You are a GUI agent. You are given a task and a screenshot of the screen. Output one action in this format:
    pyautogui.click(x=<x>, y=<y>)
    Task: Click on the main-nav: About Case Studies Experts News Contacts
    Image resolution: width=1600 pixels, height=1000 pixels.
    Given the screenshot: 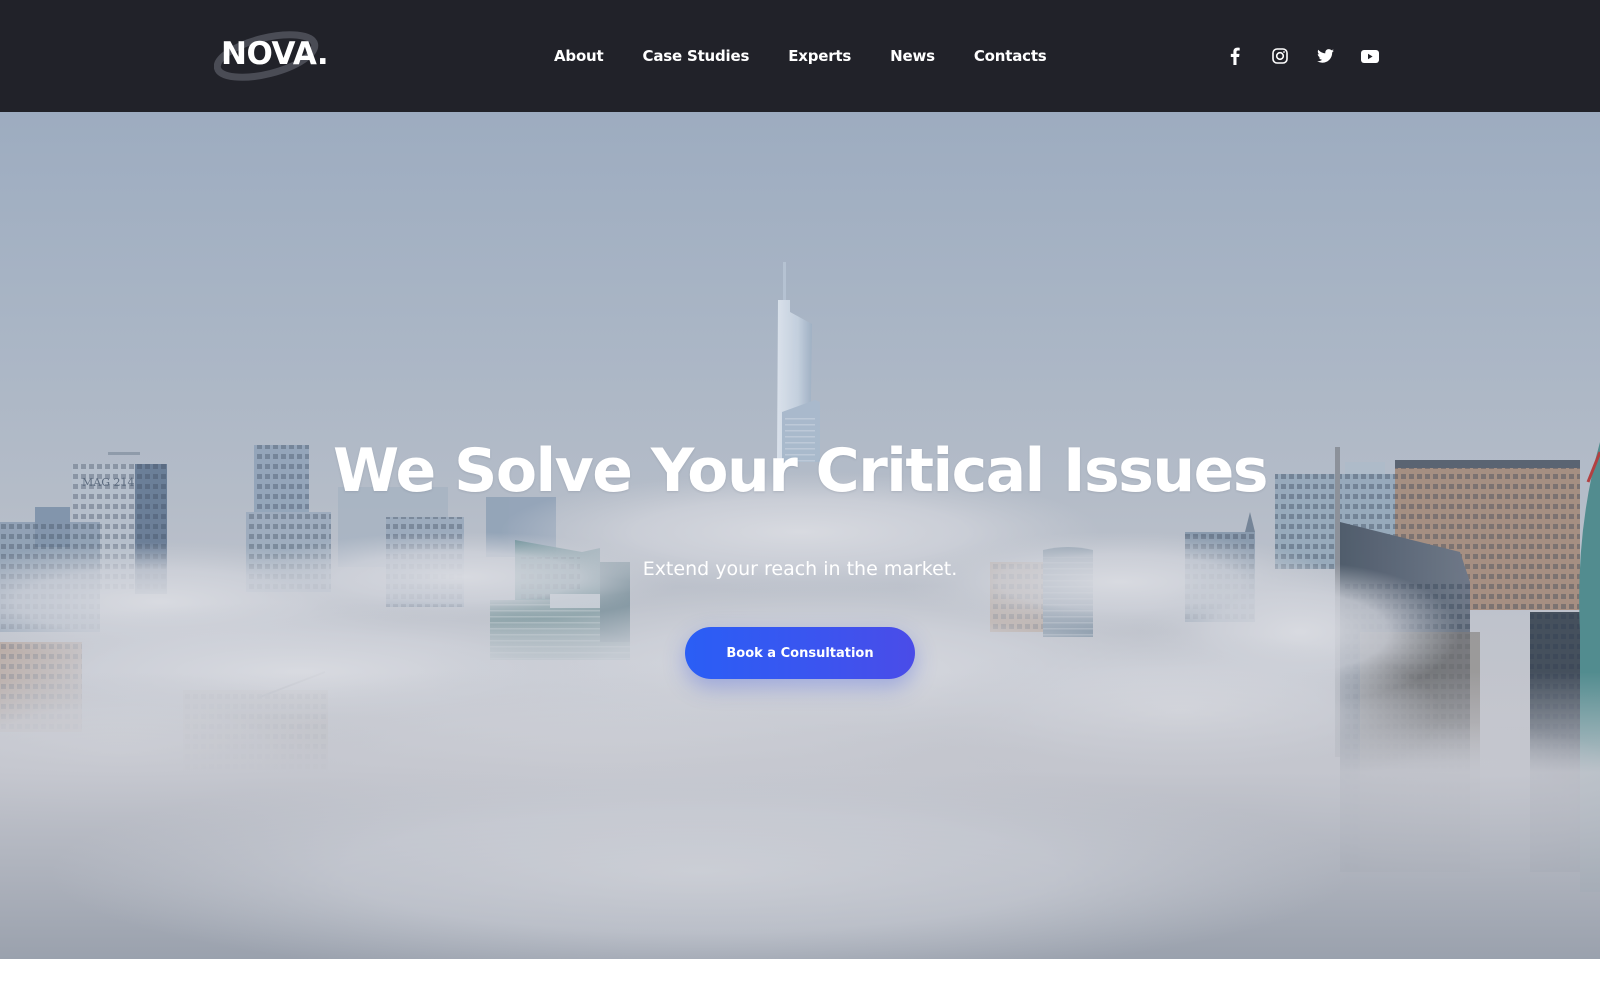 What is the action you would take?
    pyautogui.click(x=800, y=56)
    